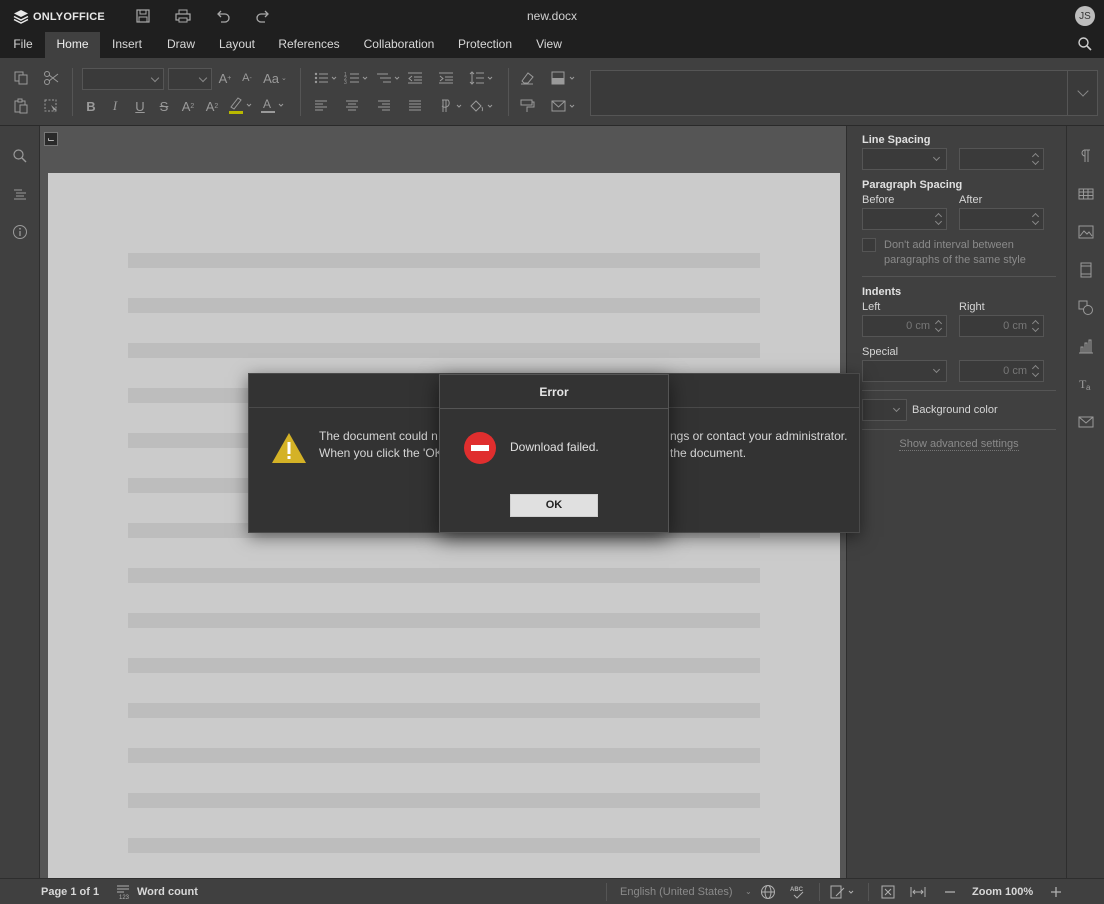 This screenshot has height=904, width=1104. I want to click on mail-merge-icon, so click(564, 106).